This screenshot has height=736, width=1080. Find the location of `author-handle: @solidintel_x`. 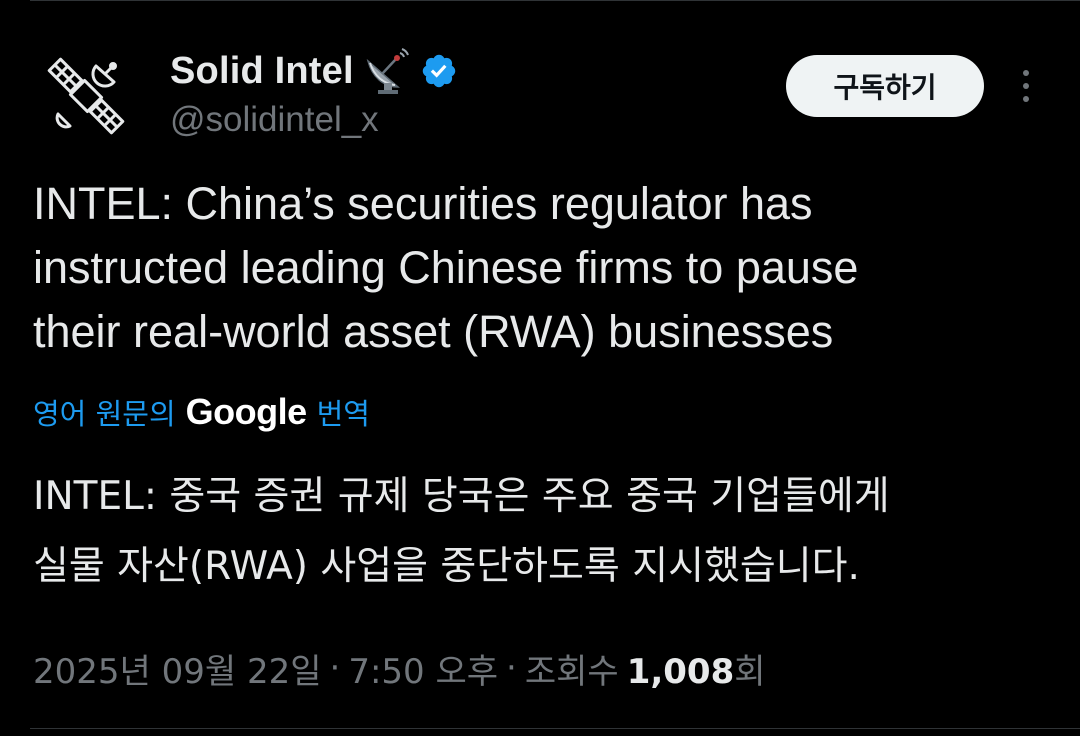

author-handle: @solidintel_x is located at coordinates (274, 120).